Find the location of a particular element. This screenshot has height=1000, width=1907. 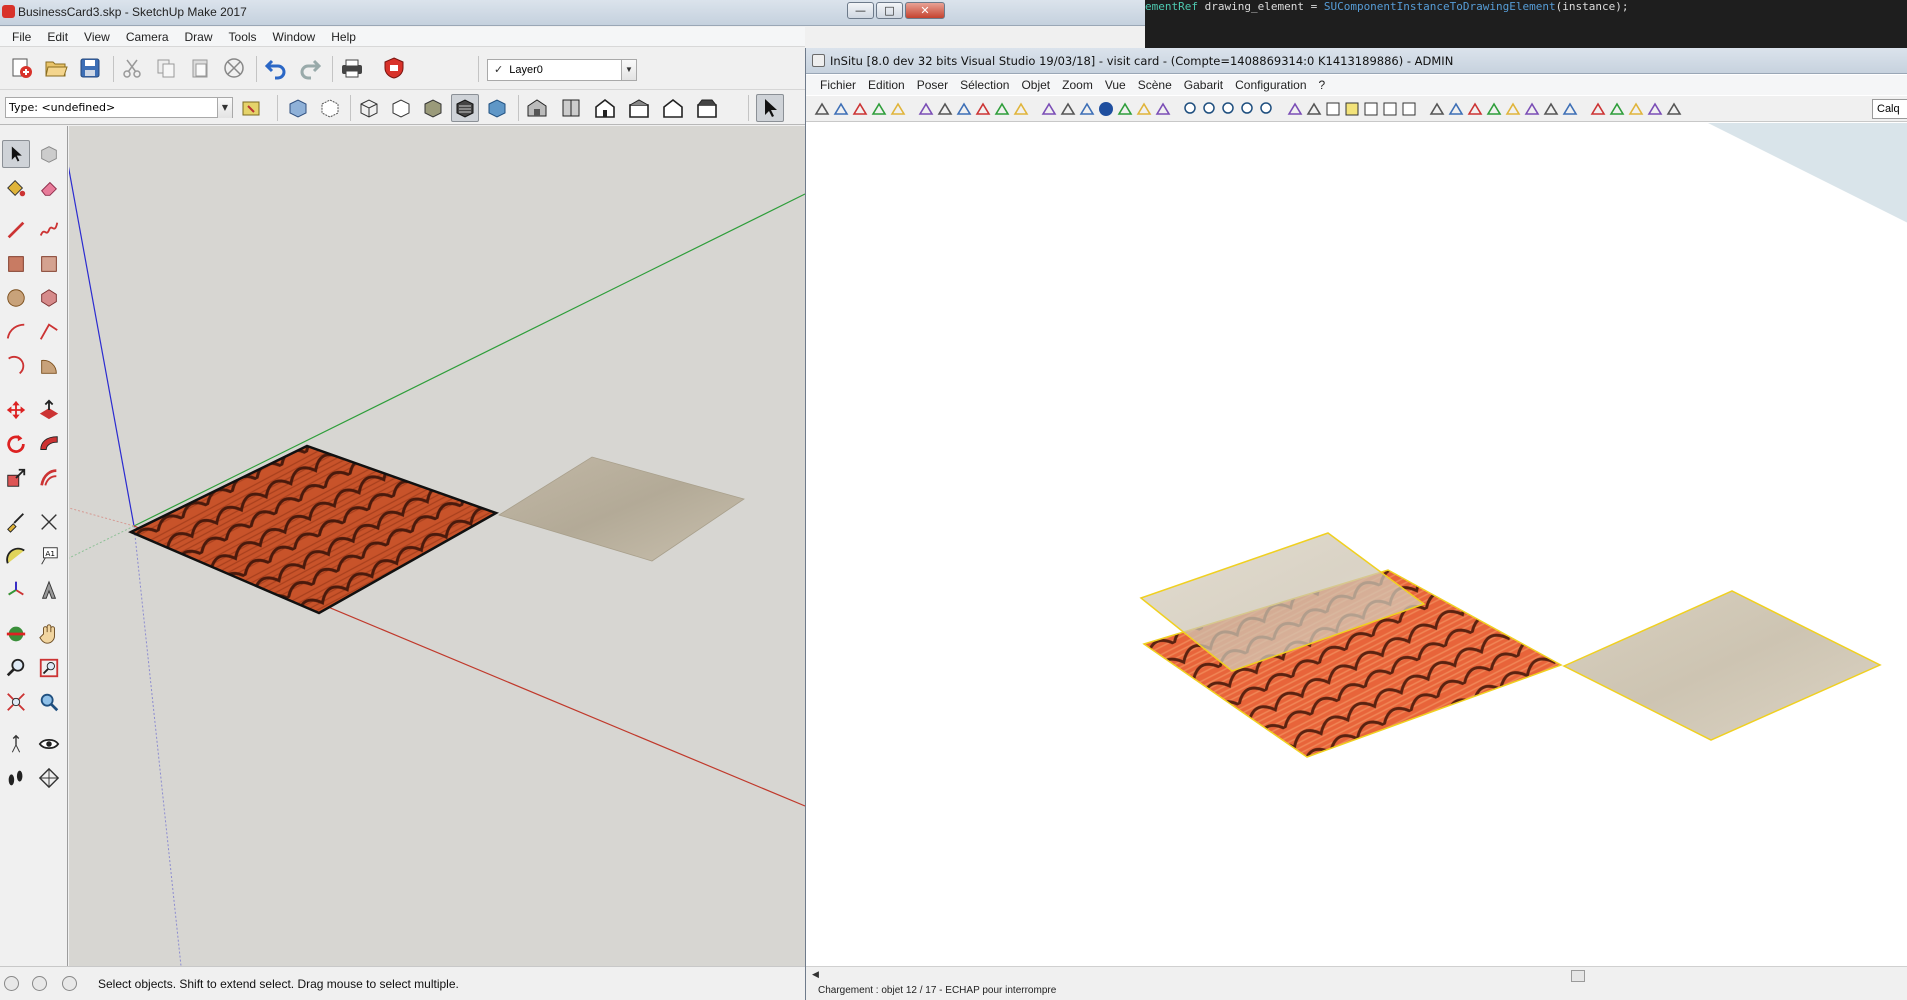

render-icon is located at coordinates (1295, 109).